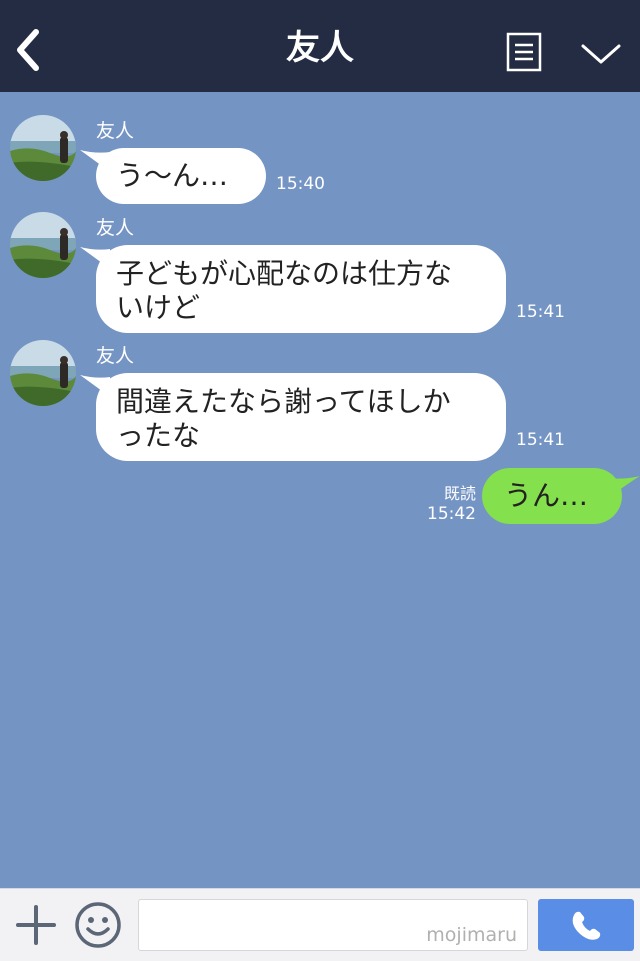 This screenshot has width=640, height=961. I want to click on message-time: 15:40, so click(300, 184).